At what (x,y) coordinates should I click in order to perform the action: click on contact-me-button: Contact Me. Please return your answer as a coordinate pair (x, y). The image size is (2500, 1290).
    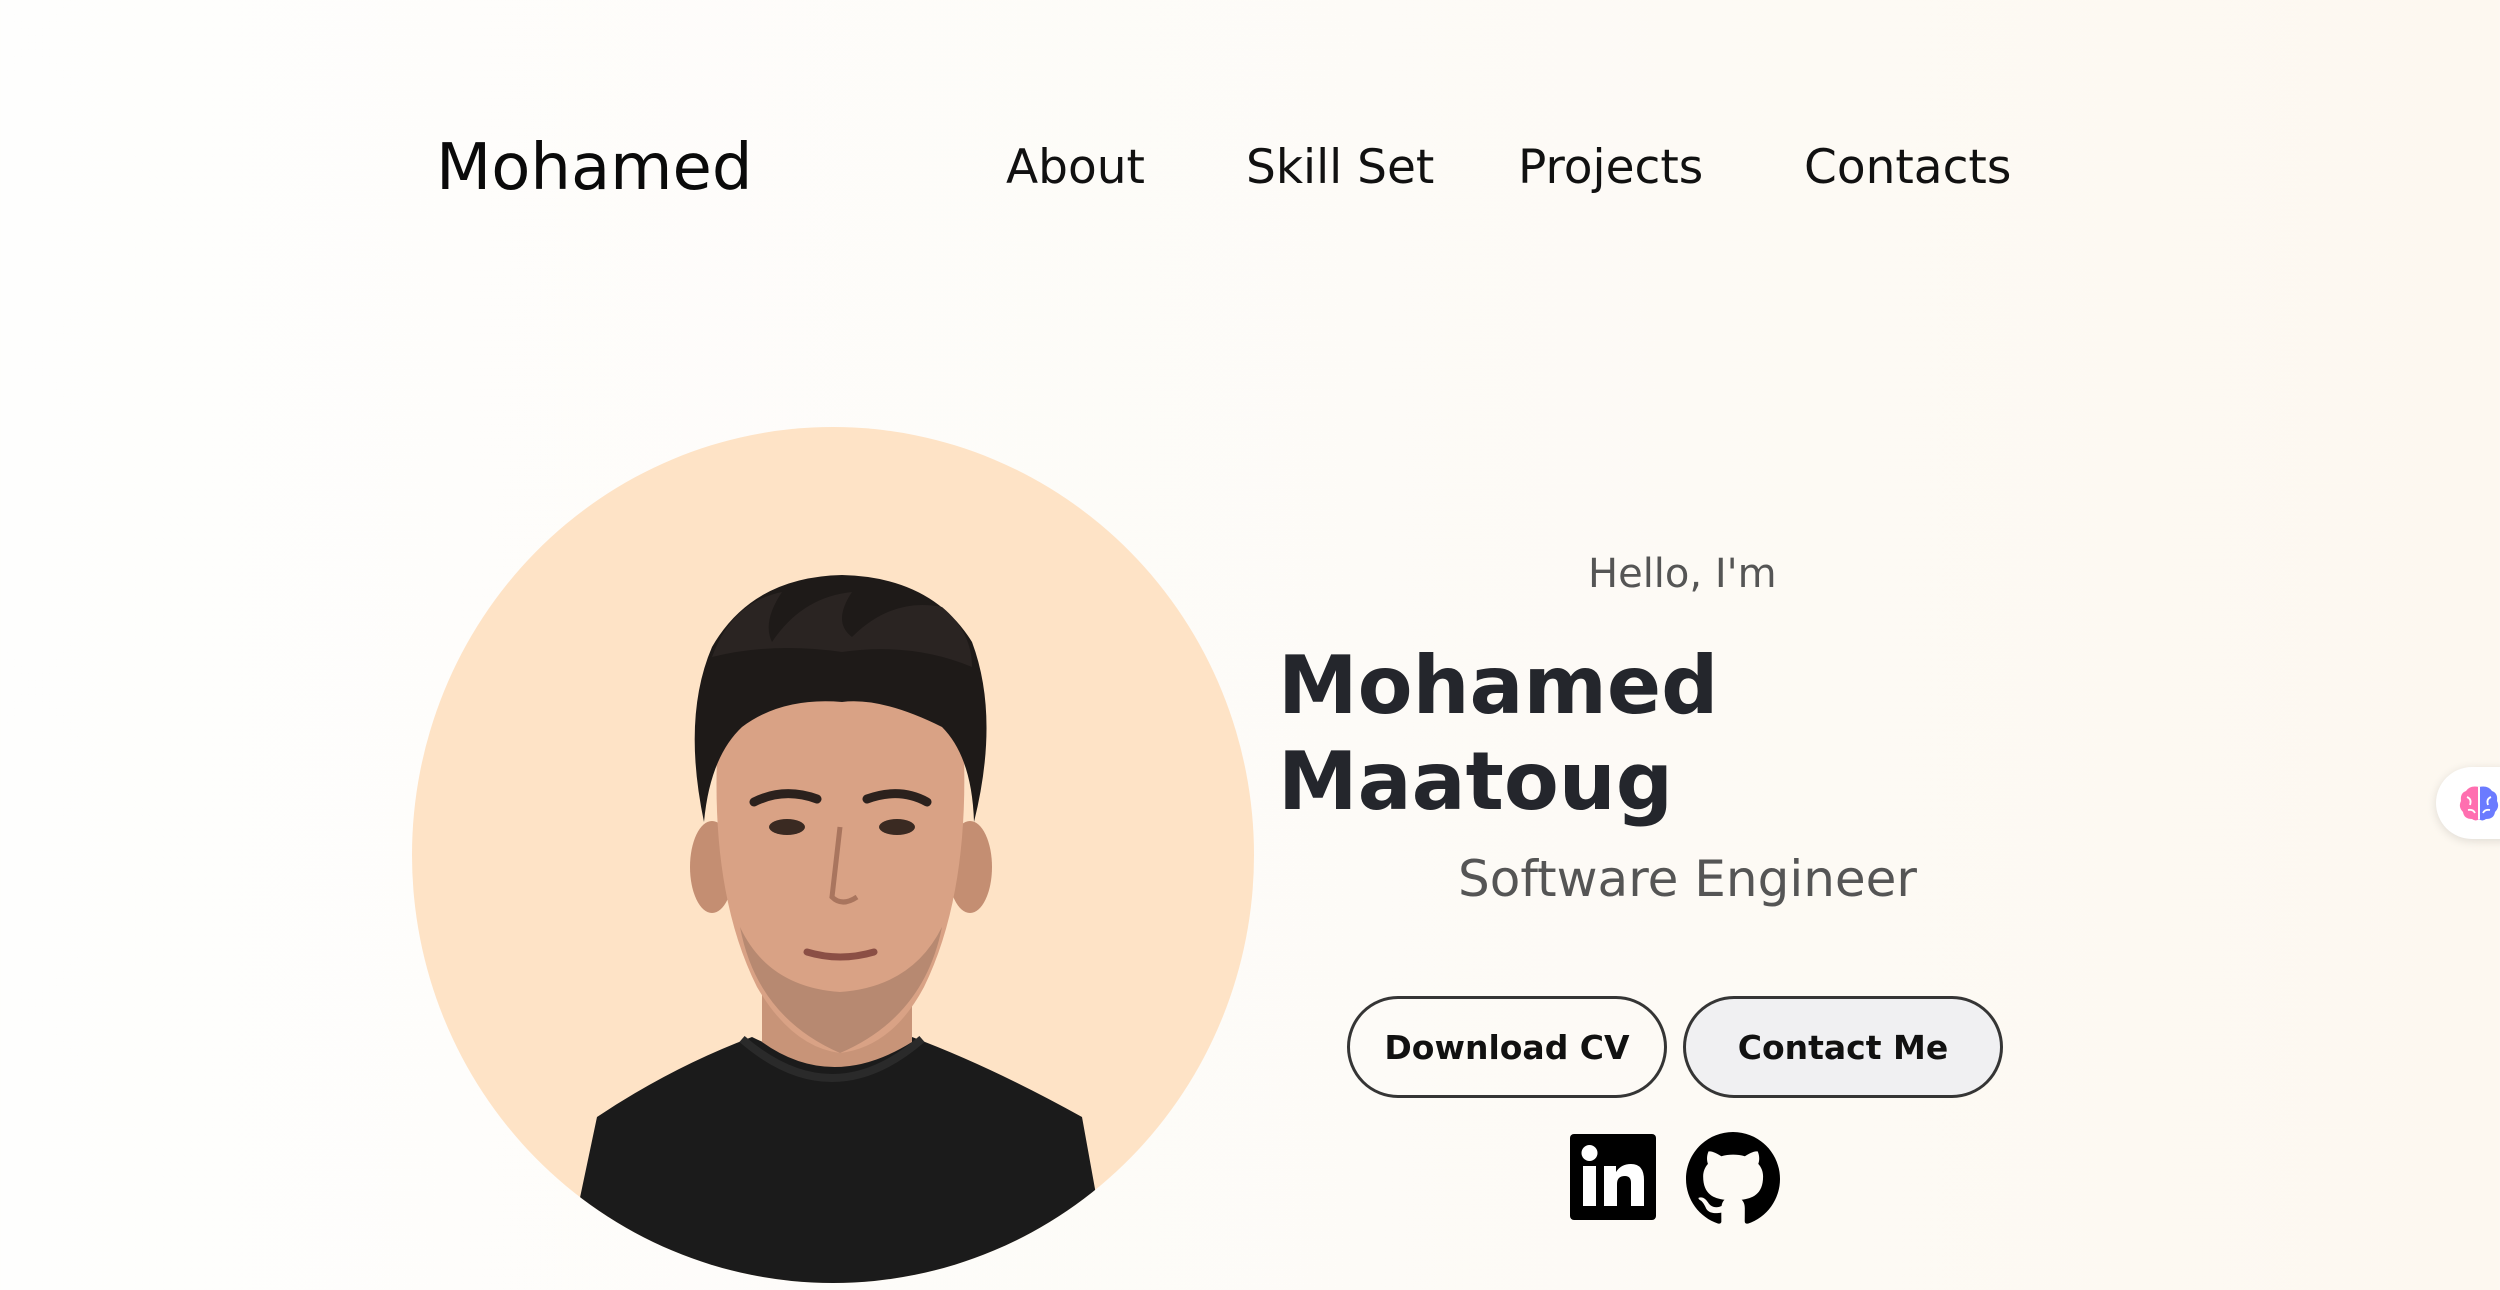
    Looking at the image, I should click on (1843, 1047).